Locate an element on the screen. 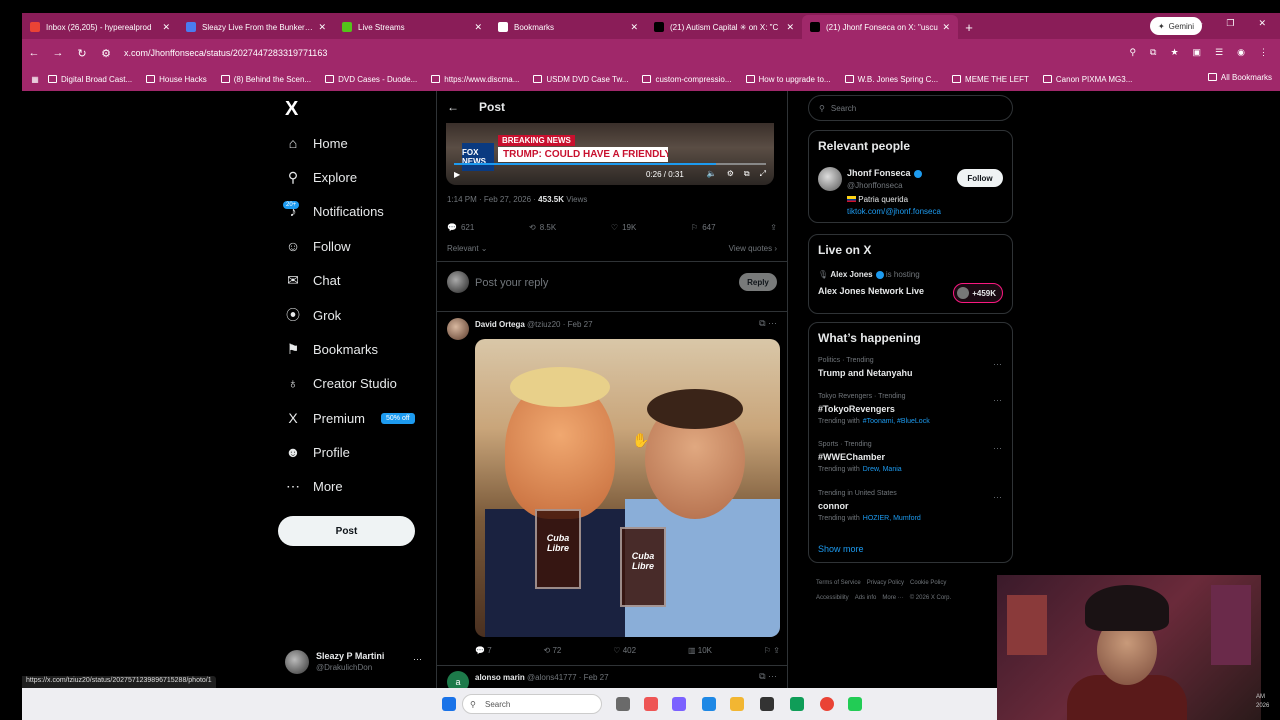 This screenshot has height=720, width=1280. footer-link: Privacy Policy is located at coordinates (885, 583).